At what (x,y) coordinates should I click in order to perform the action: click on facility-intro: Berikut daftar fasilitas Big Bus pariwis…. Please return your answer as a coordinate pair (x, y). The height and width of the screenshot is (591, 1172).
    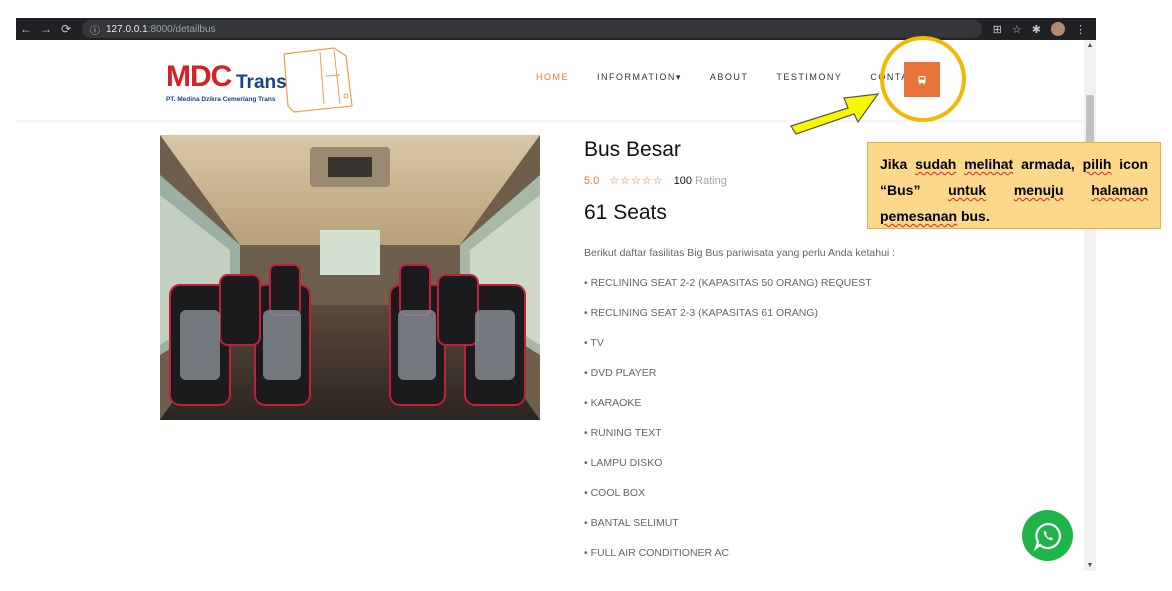
    Looking at the image, I should click on (740, 253).